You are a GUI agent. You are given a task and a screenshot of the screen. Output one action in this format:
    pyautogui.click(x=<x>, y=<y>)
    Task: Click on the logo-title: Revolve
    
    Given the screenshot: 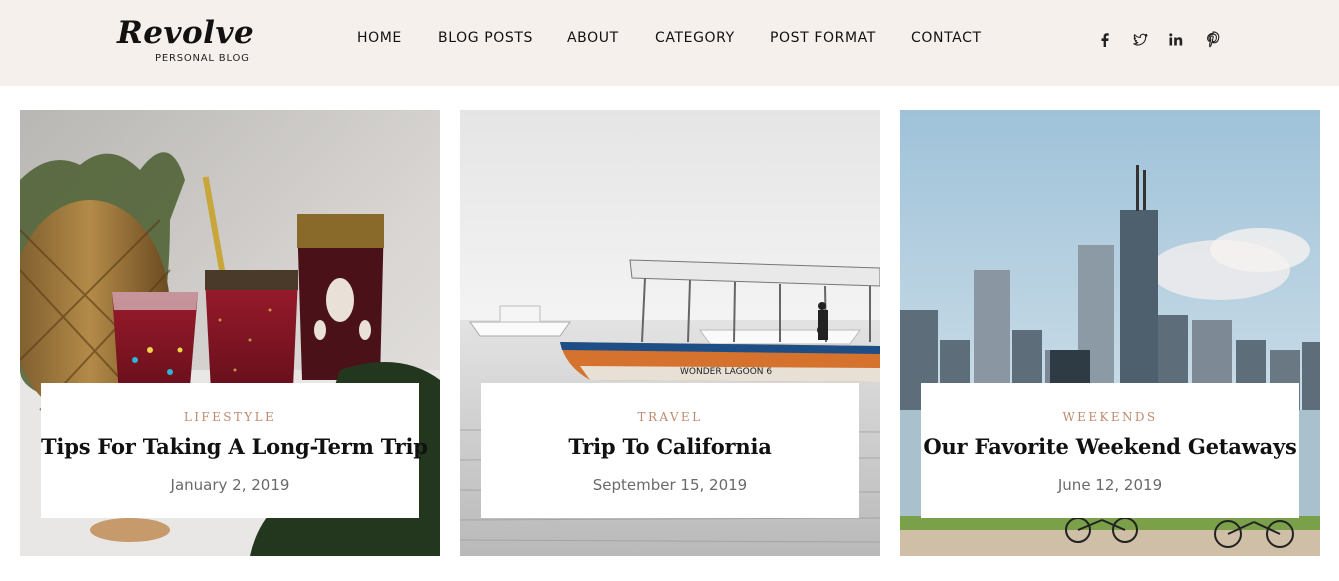 What is the action you would take?
    pyautogui.click(x=186, y=33)
    